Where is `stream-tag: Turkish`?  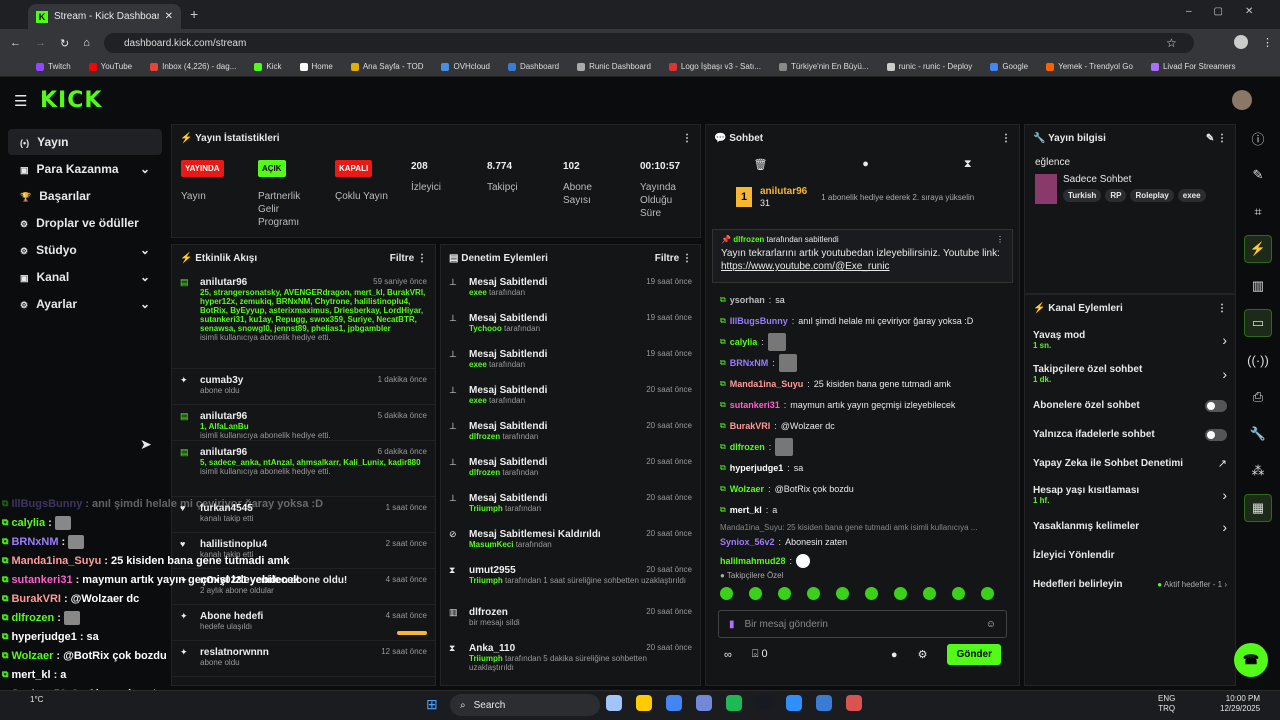 stream-tag: Turkish is located at coordinates (1082, 195).